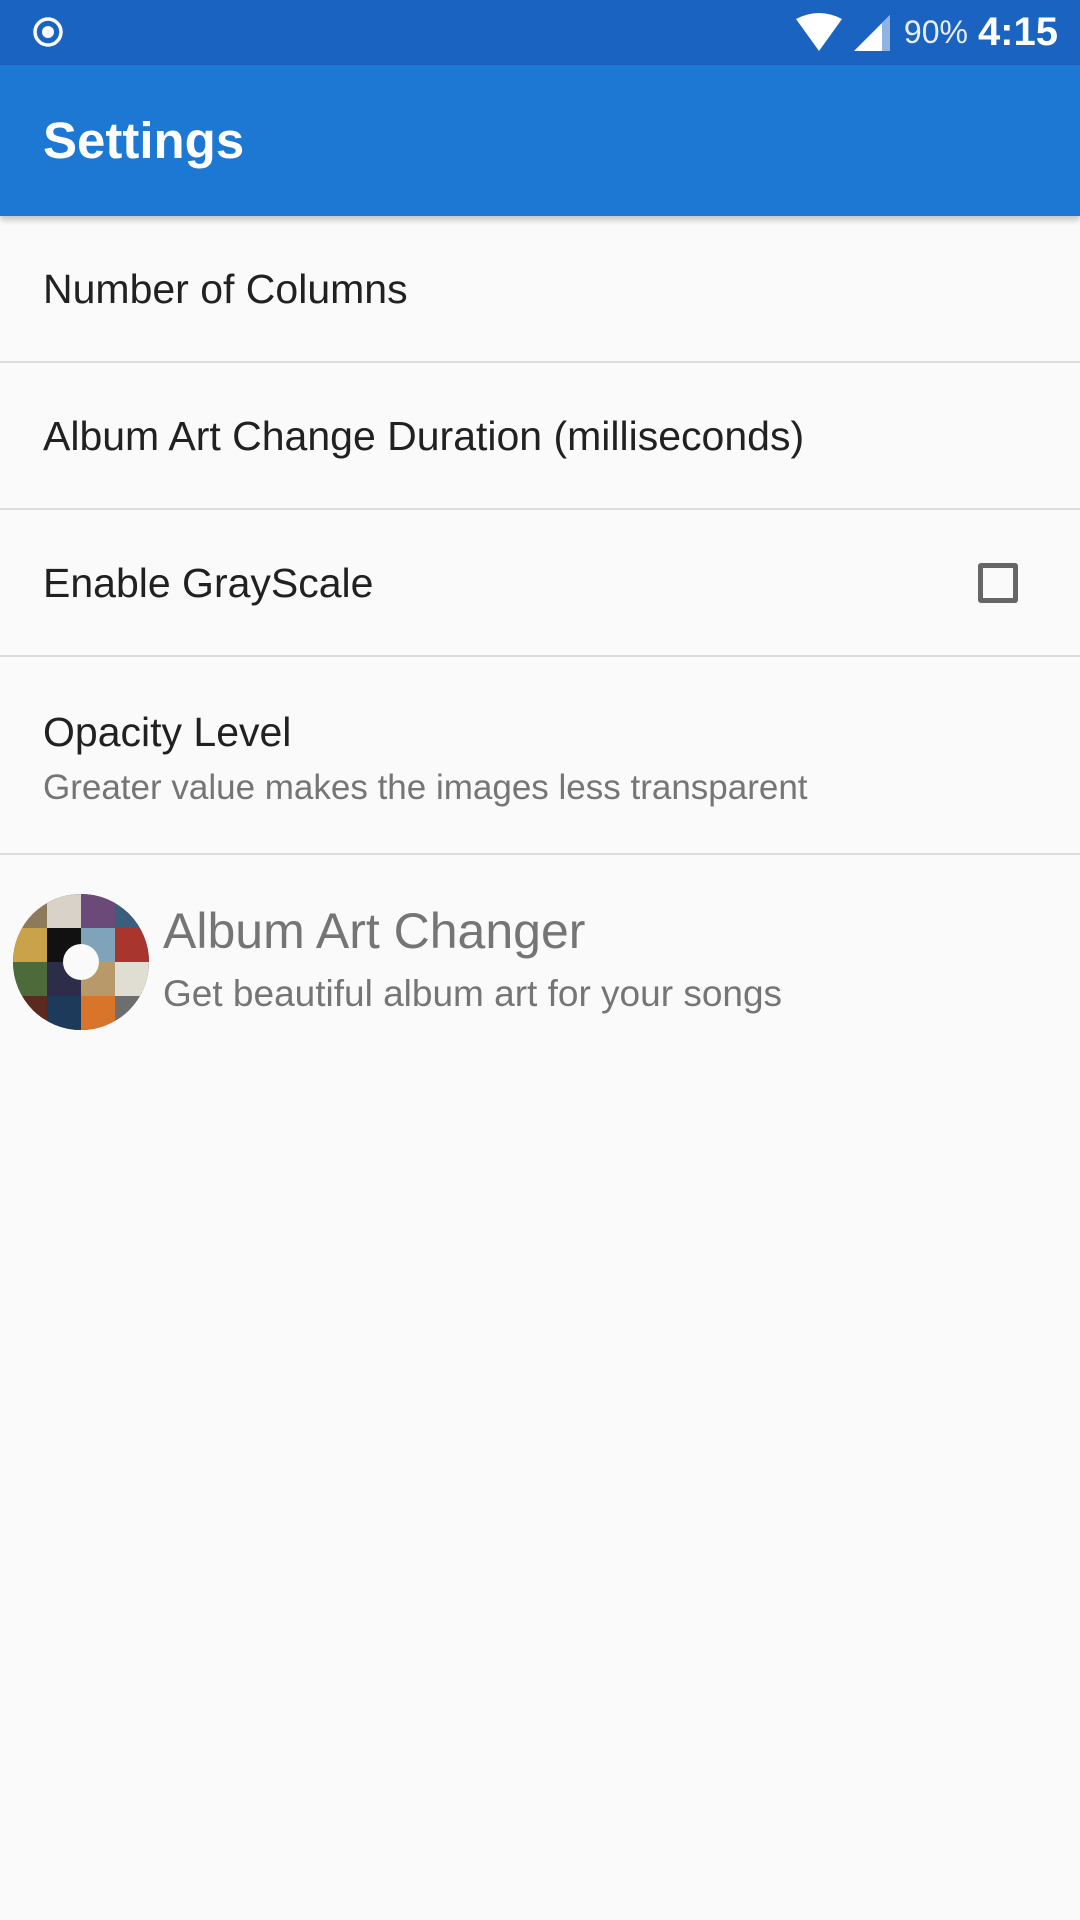 The image size is (1080, 1920). I want to click on pref-album-art-change-duration: Album Art Change Duration (milliseconds), so click(540, 436).